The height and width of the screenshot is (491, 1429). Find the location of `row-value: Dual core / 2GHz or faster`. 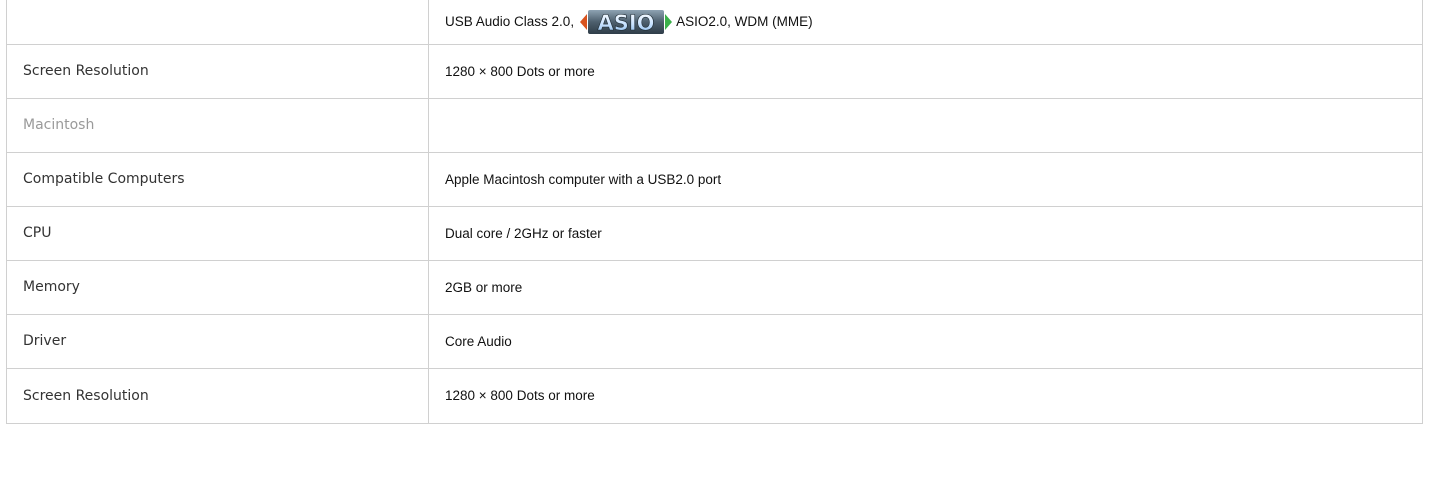

row-value: Dual core / 2GHz or faster is located at coordinates (925, 233).